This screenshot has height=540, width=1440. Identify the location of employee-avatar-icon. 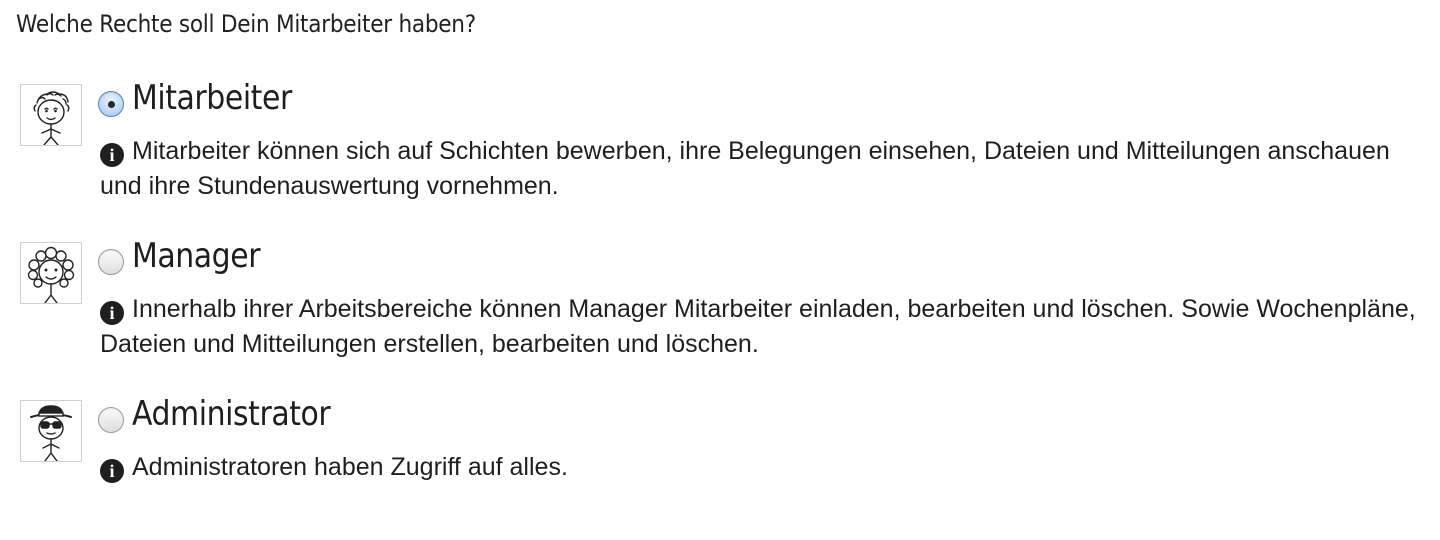
(51, 115).